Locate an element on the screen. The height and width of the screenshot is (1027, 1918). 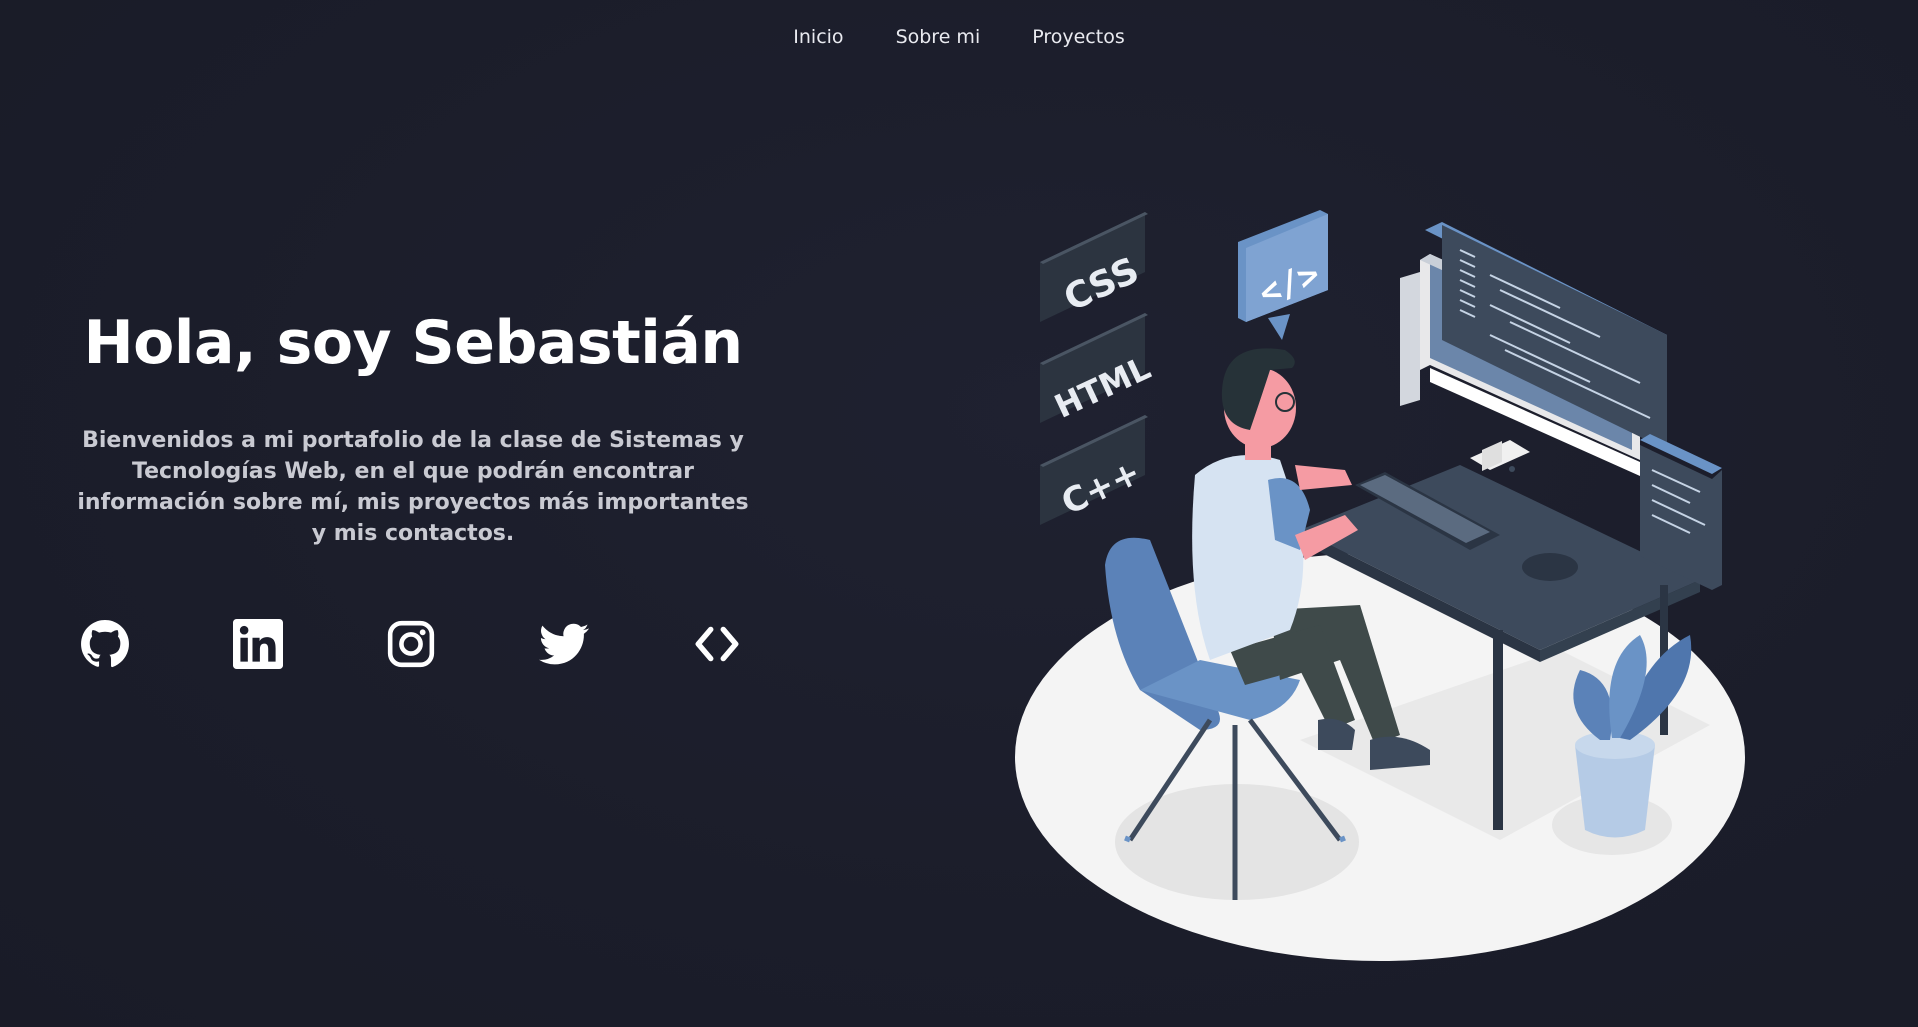
hero-title: Hola, soy Sebastián is located at coordinates (413, 343).